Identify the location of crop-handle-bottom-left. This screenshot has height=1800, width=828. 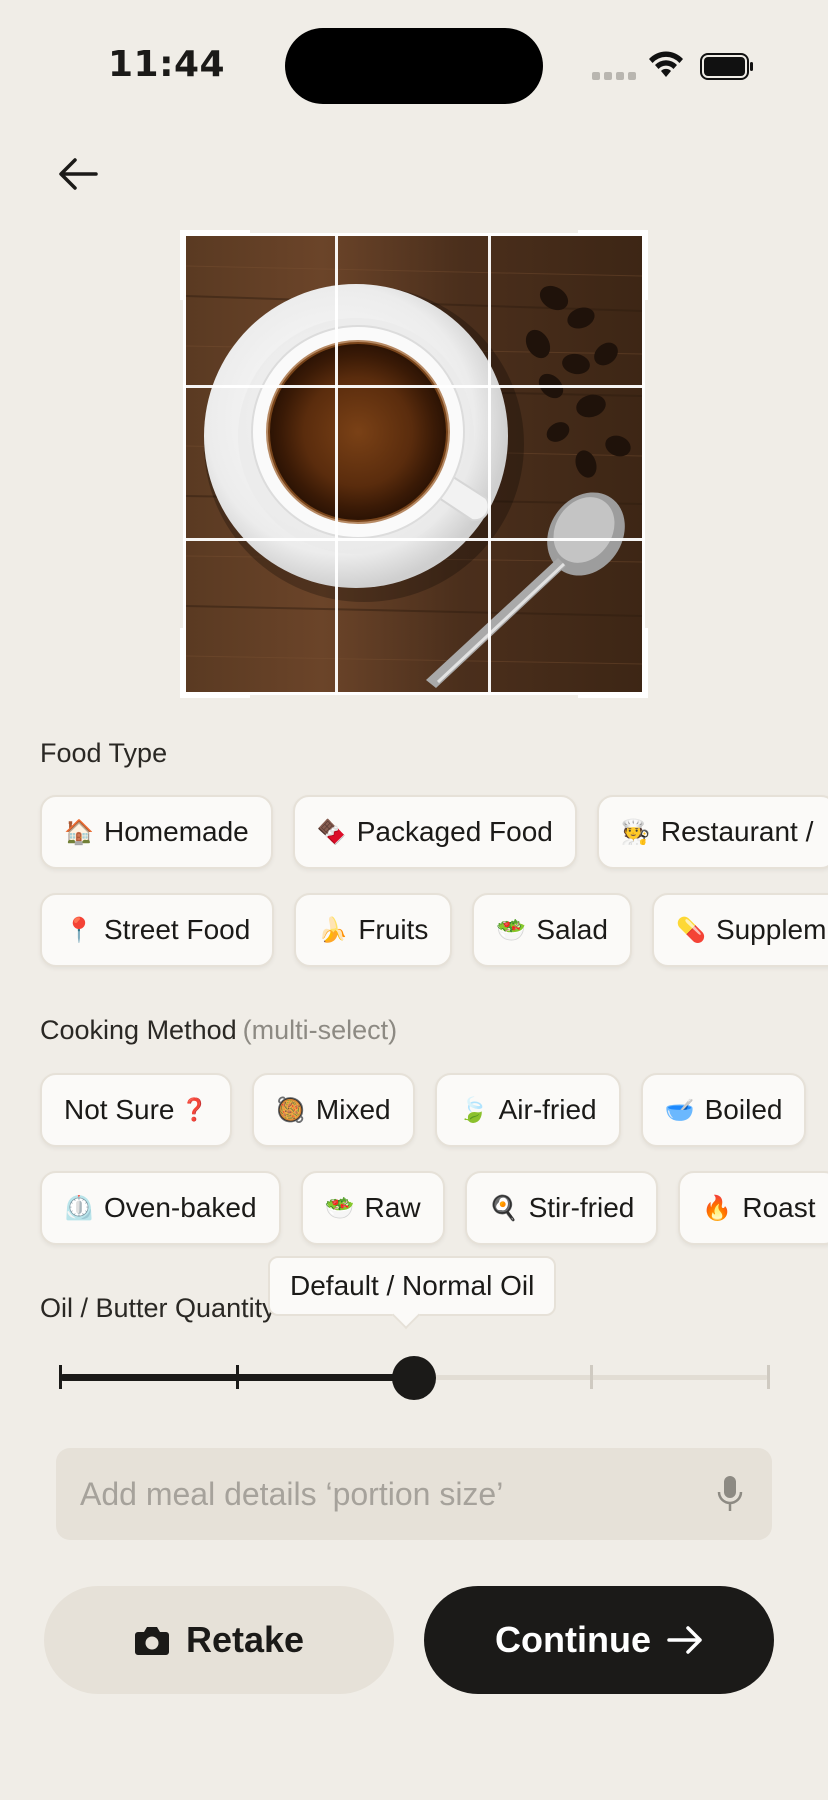
(215, 663).